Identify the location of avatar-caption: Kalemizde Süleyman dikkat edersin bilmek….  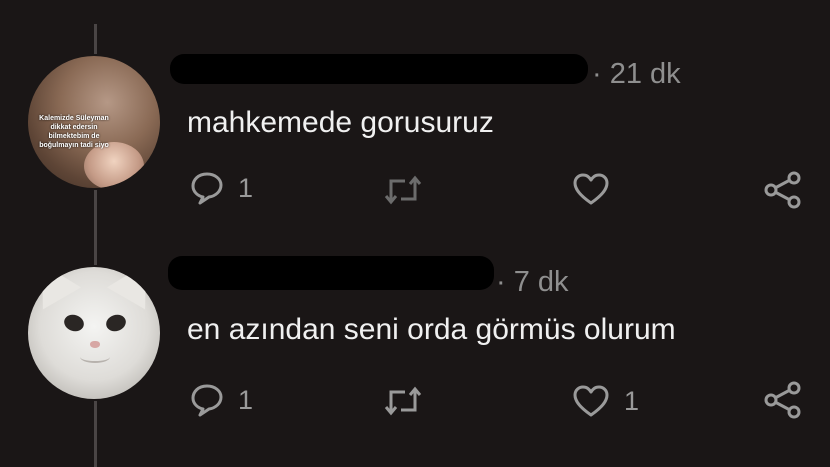
(74, 132).